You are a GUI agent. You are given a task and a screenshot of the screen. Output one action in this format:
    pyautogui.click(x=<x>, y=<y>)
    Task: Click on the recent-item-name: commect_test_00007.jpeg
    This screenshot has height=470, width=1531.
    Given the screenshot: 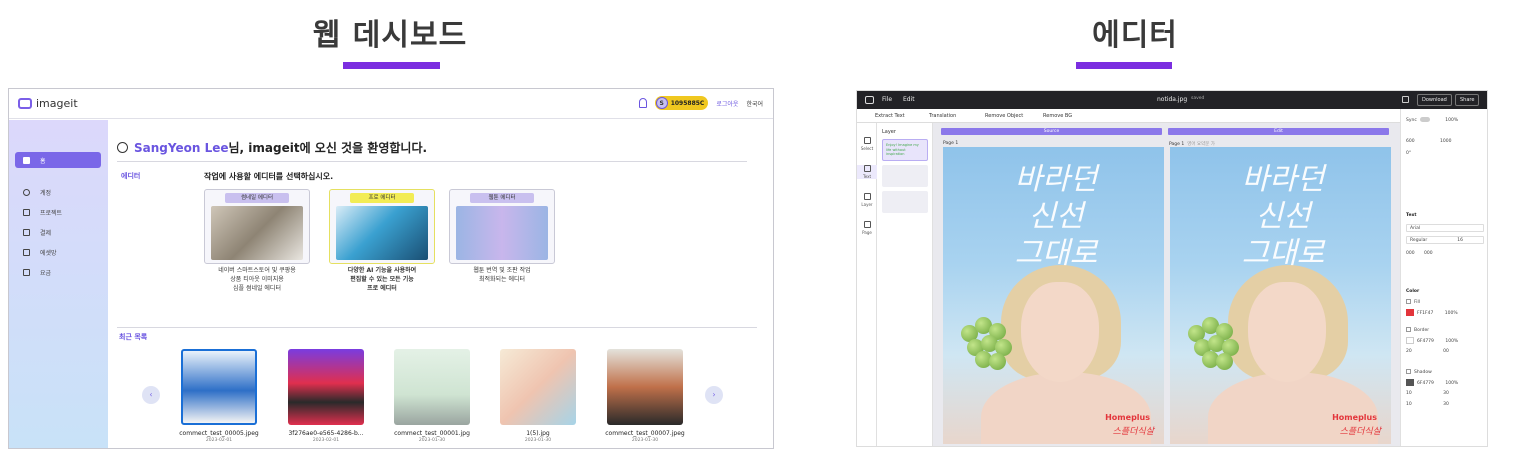 What is the action you would take?
    pyautogui.click(x=645, y=433)
    